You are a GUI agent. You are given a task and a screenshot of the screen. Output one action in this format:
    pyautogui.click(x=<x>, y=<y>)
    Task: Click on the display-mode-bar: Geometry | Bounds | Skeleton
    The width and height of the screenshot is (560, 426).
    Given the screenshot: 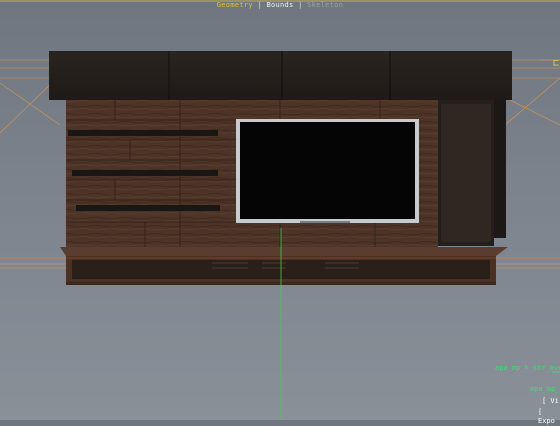 What is the action you would take?
    pyautogui.click(x=280, y=5)
    